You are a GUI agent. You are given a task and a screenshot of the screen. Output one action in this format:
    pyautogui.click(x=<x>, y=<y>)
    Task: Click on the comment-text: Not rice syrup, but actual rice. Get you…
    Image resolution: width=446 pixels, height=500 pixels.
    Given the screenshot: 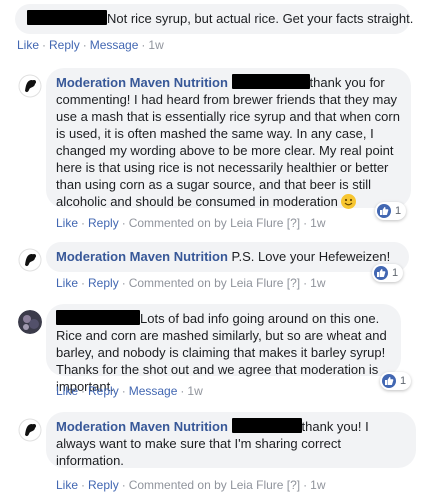 What is the action you would take?
    pyautogui.click(x=260, y=18)
    